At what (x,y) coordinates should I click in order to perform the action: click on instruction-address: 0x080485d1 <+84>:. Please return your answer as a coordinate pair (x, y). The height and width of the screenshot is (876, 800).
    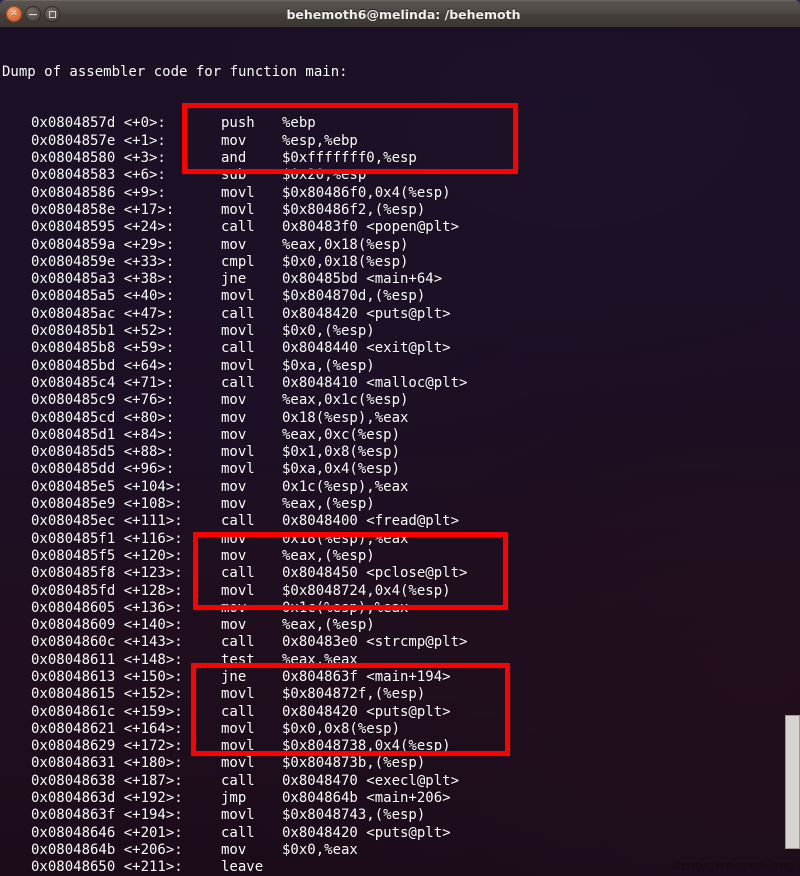
    Looking at the image, I should click on (103, 434).